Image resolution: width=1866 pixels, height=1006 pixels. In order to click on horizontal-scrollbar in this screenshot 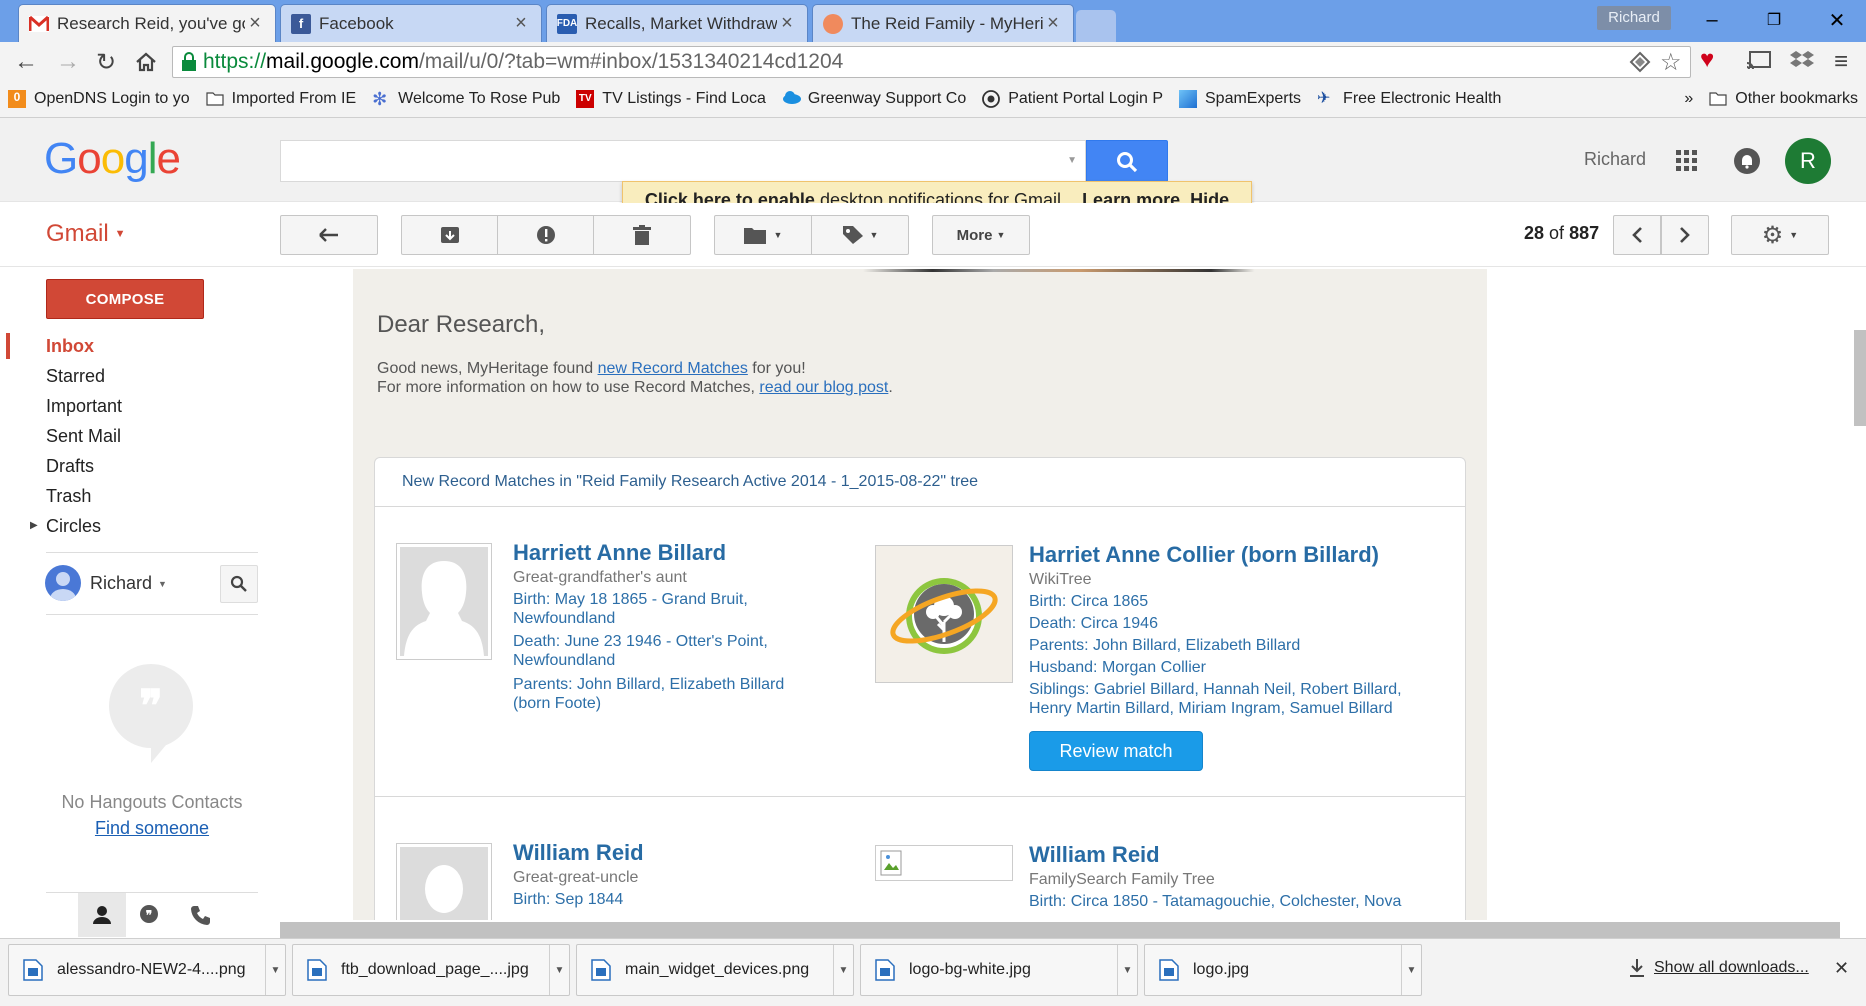, I will do `click(1060, 930)`.